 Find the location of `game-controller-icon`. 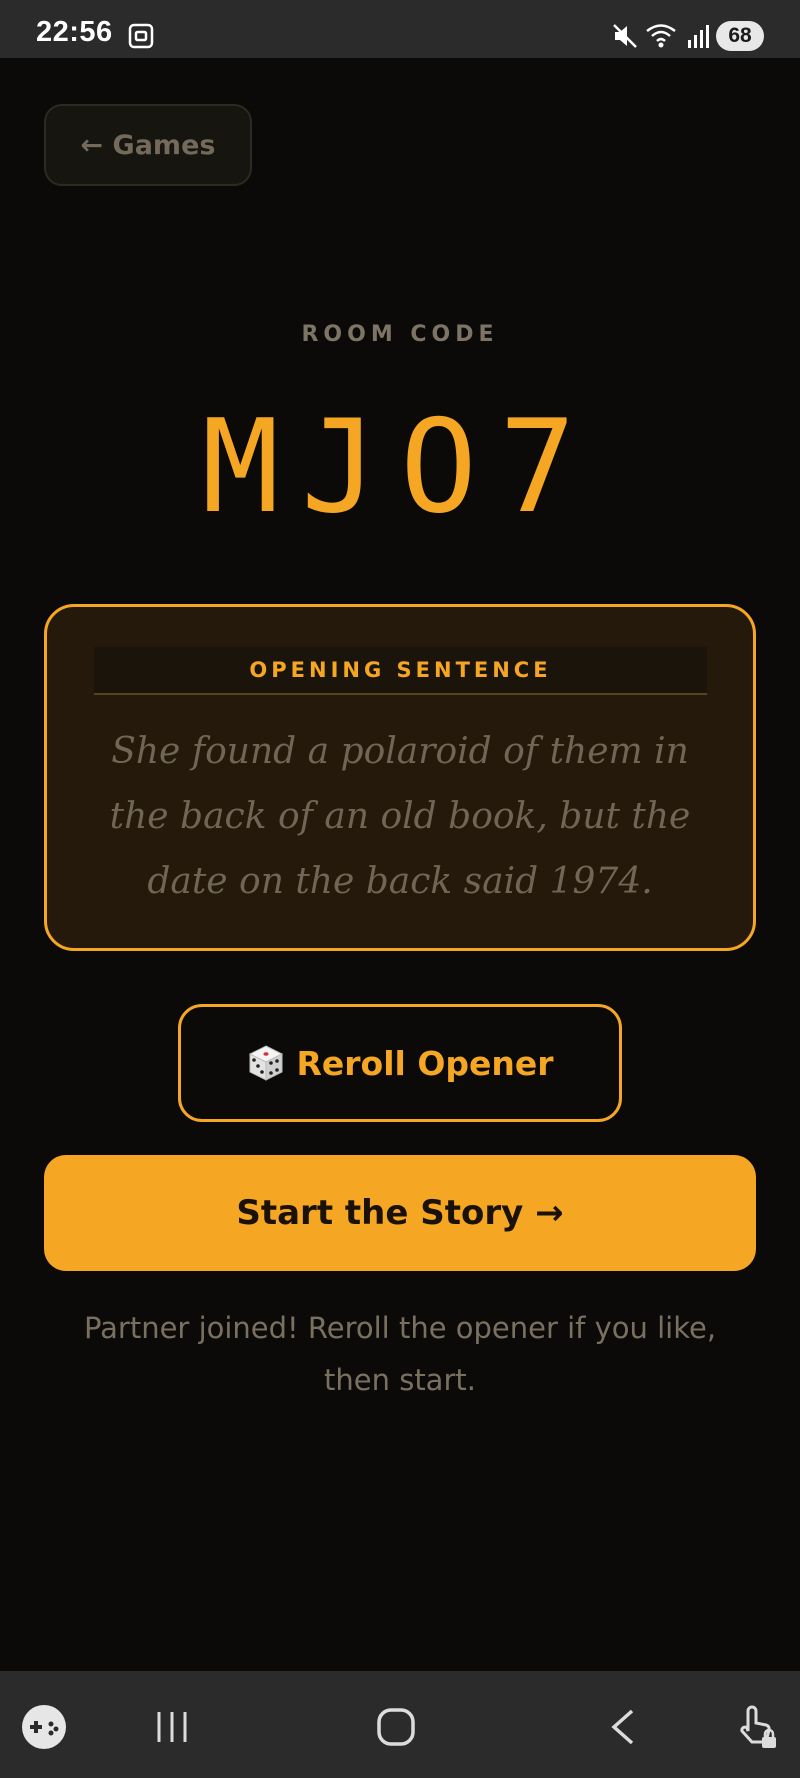

game-controller-icon is located at coordinates (44, 1727).